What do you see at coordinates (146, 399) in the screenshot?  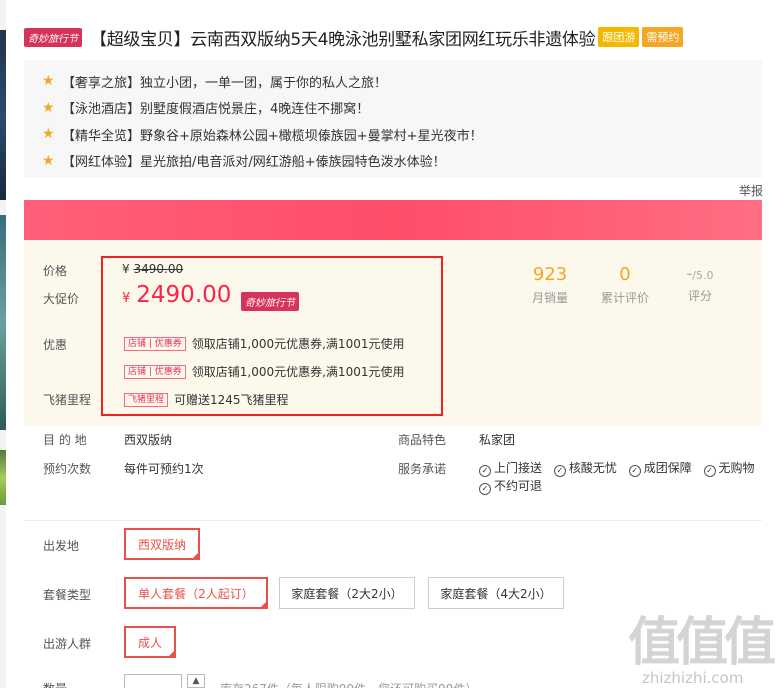 I see `mileage-tag: 飞猪里程` at bounding box center [146, 399].